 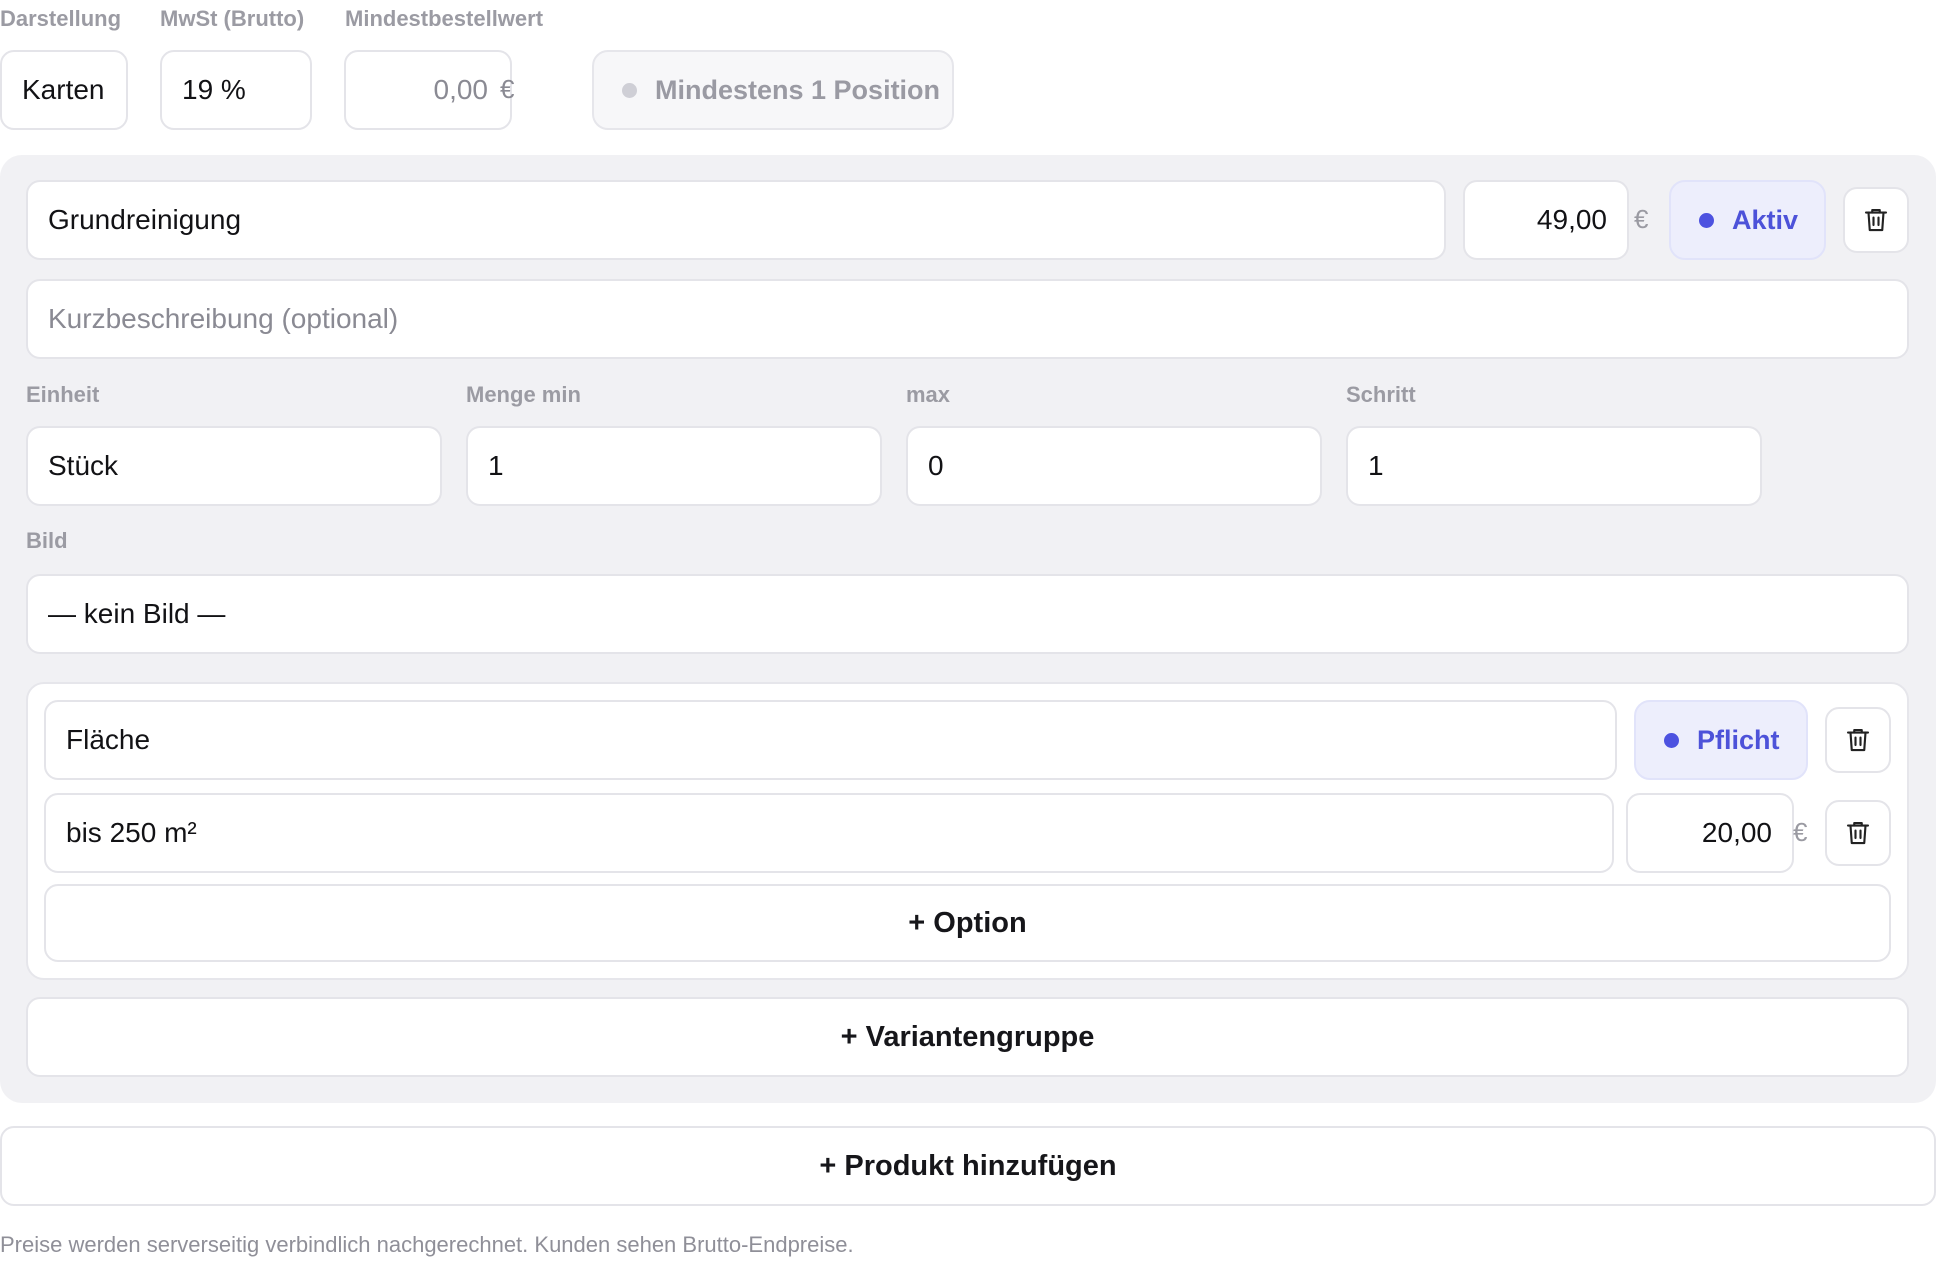 I want to click on min-position-toggle-label: Mindestens 1 Position, so click(x=798, y=89).